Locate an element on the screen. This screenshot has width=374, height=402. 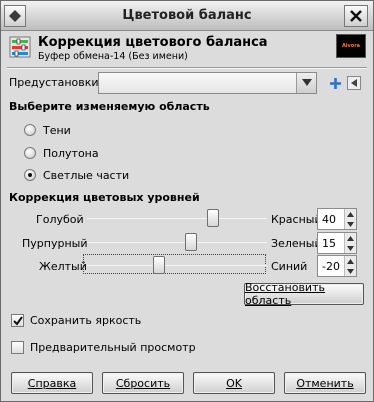
cyan-red-spinbutton: 40 is located at coordinates (337, 219).